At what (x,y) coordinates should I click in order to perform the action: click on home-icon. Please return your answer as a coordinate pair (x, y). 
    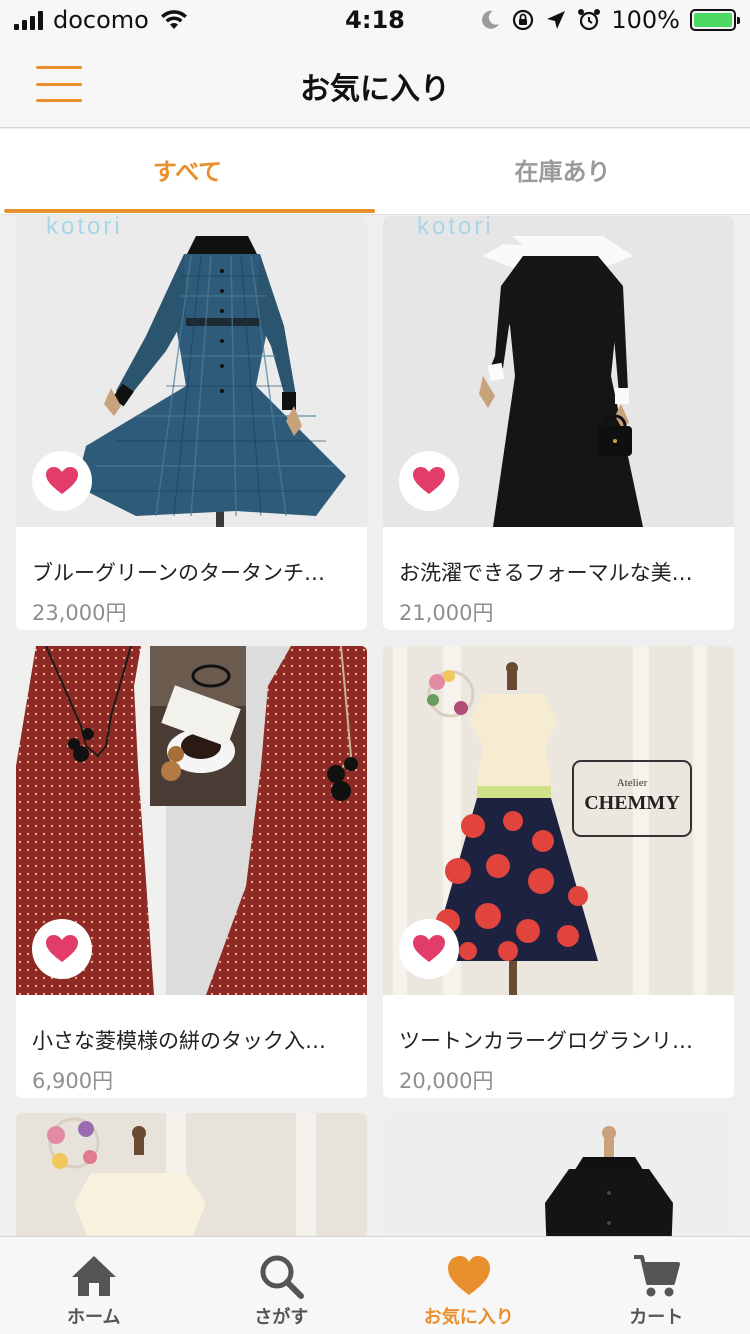
    Looking at the image, I should click on (93, 1276).